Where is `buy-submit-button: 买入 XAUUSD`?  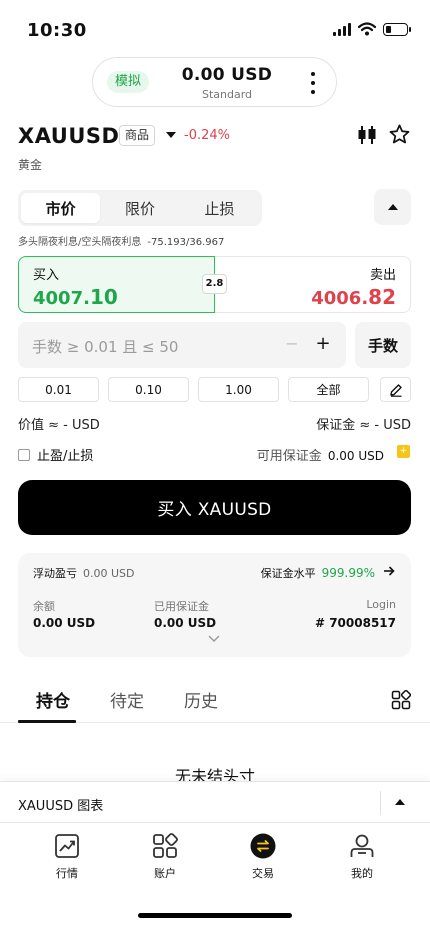
buy-submit-button: 买入 XAUUSD is located at coordinates (214, 507).